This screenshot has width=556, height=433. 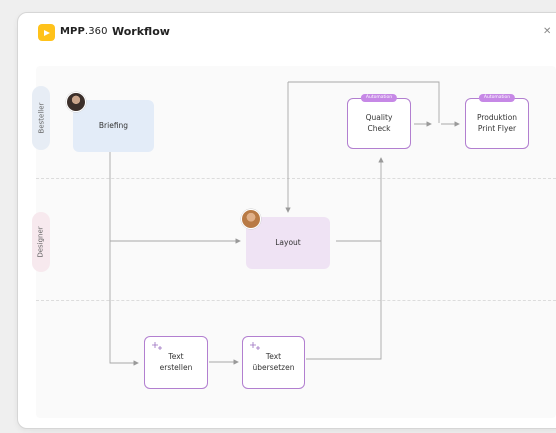 What do you see at coordinates (273, 367) in the screenshot?
I see `node-text-uebersetzen-line2: übersetzen` at bounding box center [273, 367].